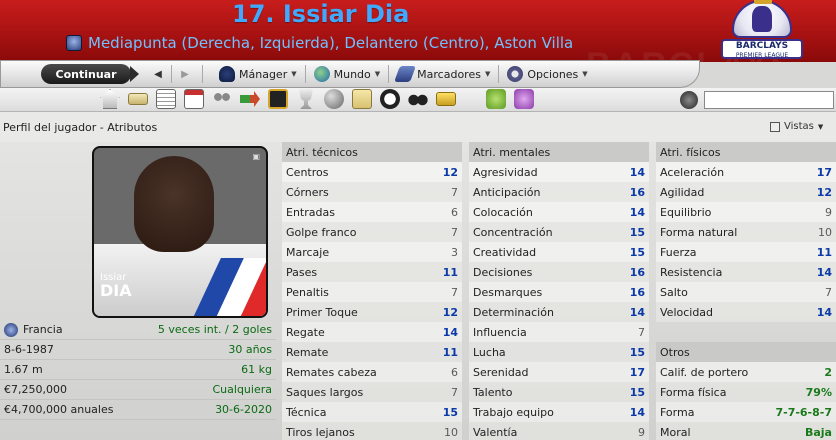 This screenshot has width=836, height=440. Describe the element at coordinates (372, 332) in the screenshot. I see `attribute-row: Regate 14` at that location.